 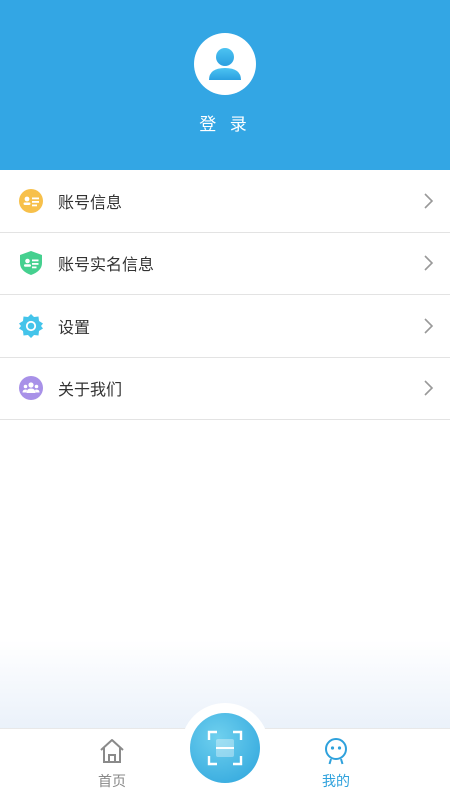 What do you see at coordinates (225, 264) in the screenshot?
I see `menu-item-realname-info: 账号实名信息` at bounding box center [225, 264].